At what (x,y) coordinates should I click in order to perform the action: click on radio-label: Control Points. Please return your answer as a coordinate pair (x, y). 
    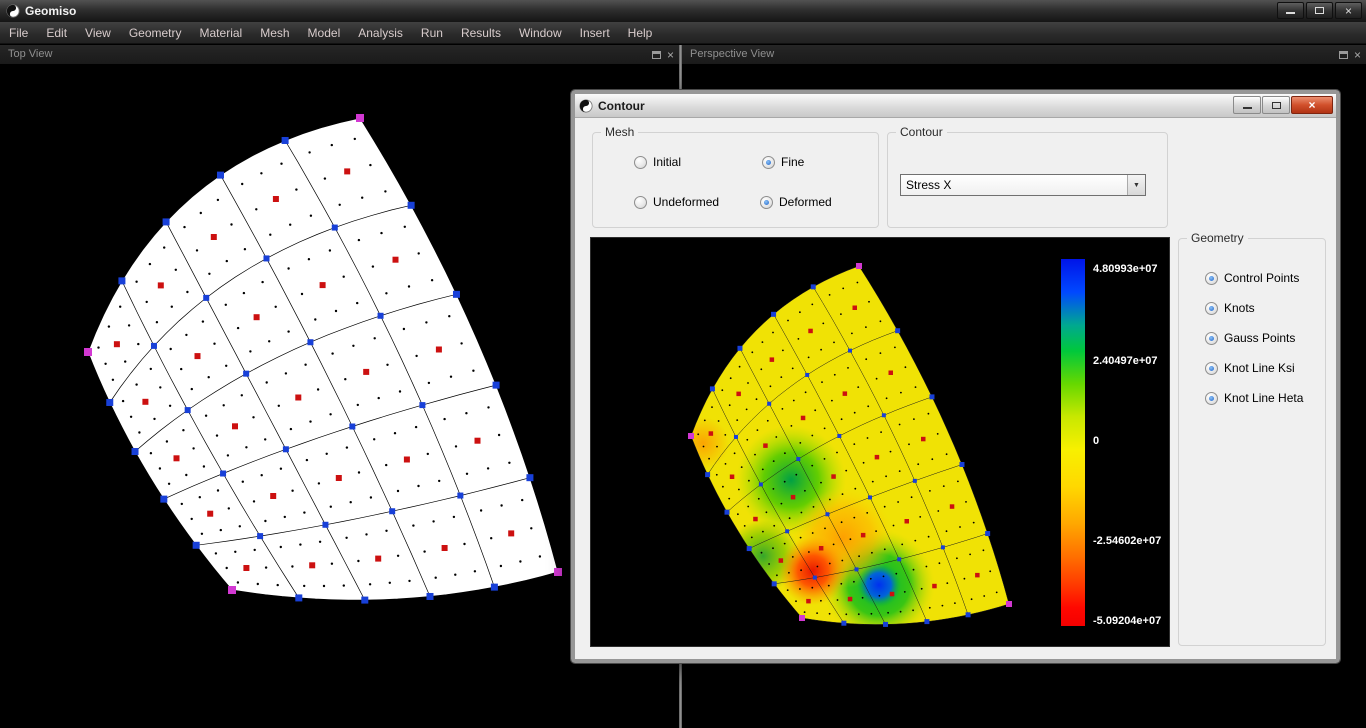
    Looking at the image, I should click on (1262, 278).